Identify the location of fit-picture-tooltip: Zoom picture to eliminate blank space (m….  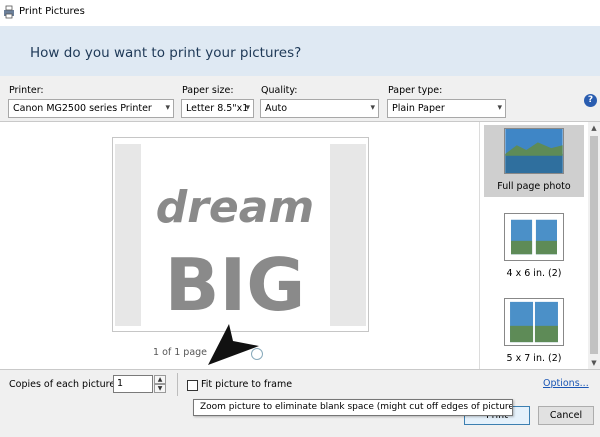
(353, 407).